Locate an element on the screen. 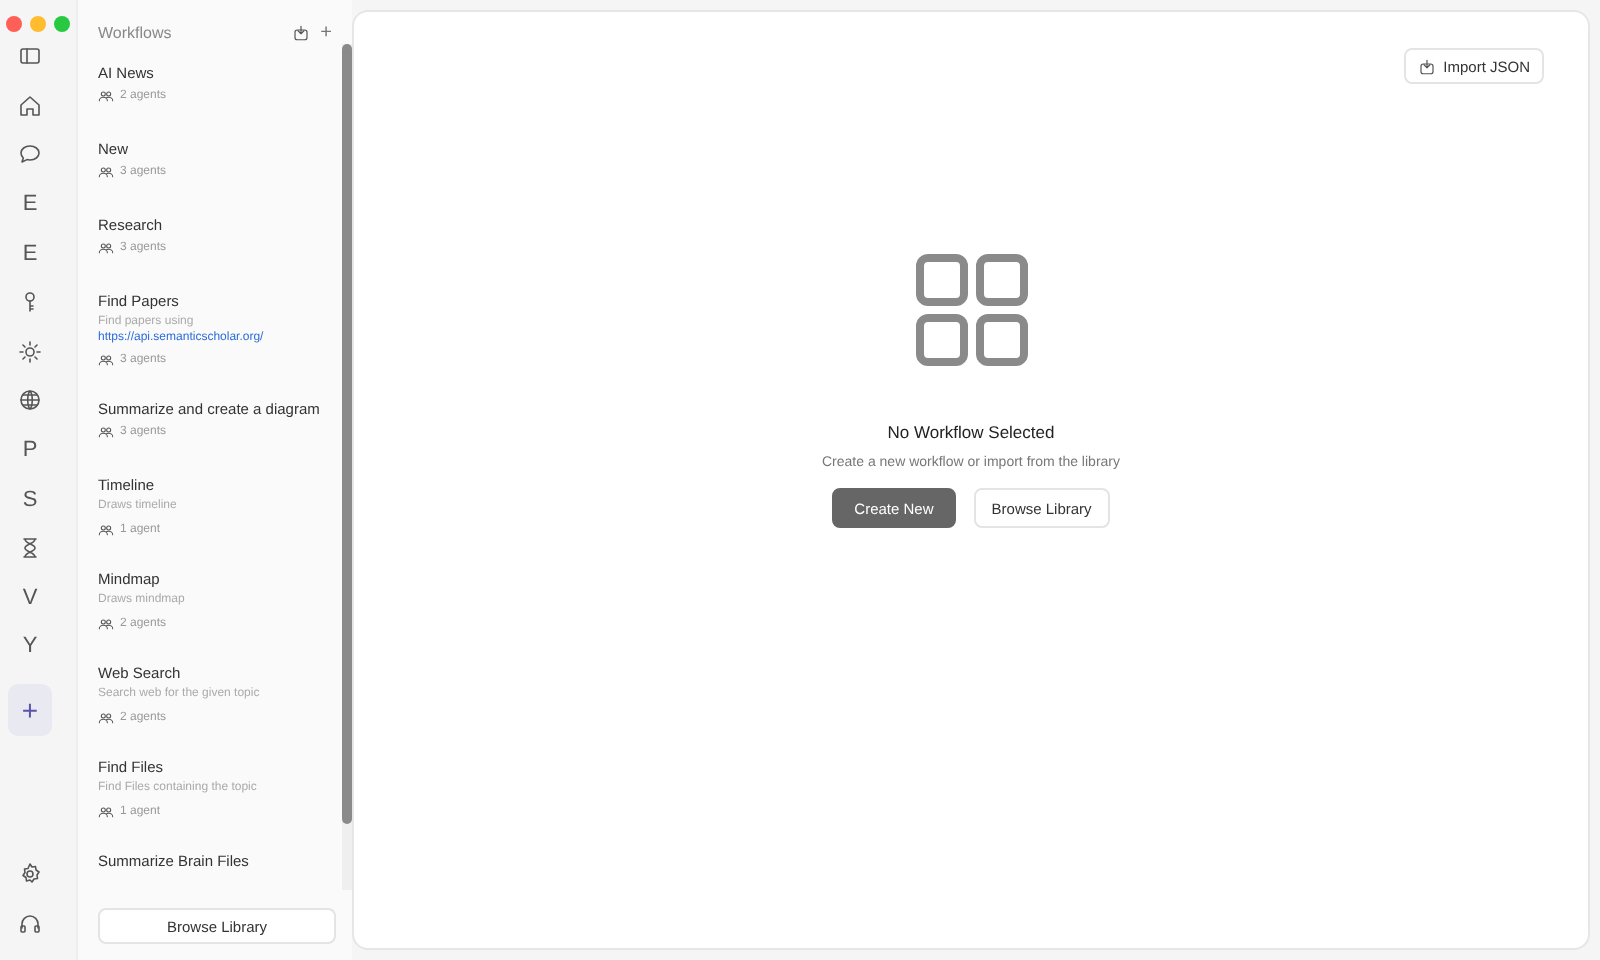 This screenshot has width=1600, height=960. scrollbar-thumb is located at coordinates (347, 434).